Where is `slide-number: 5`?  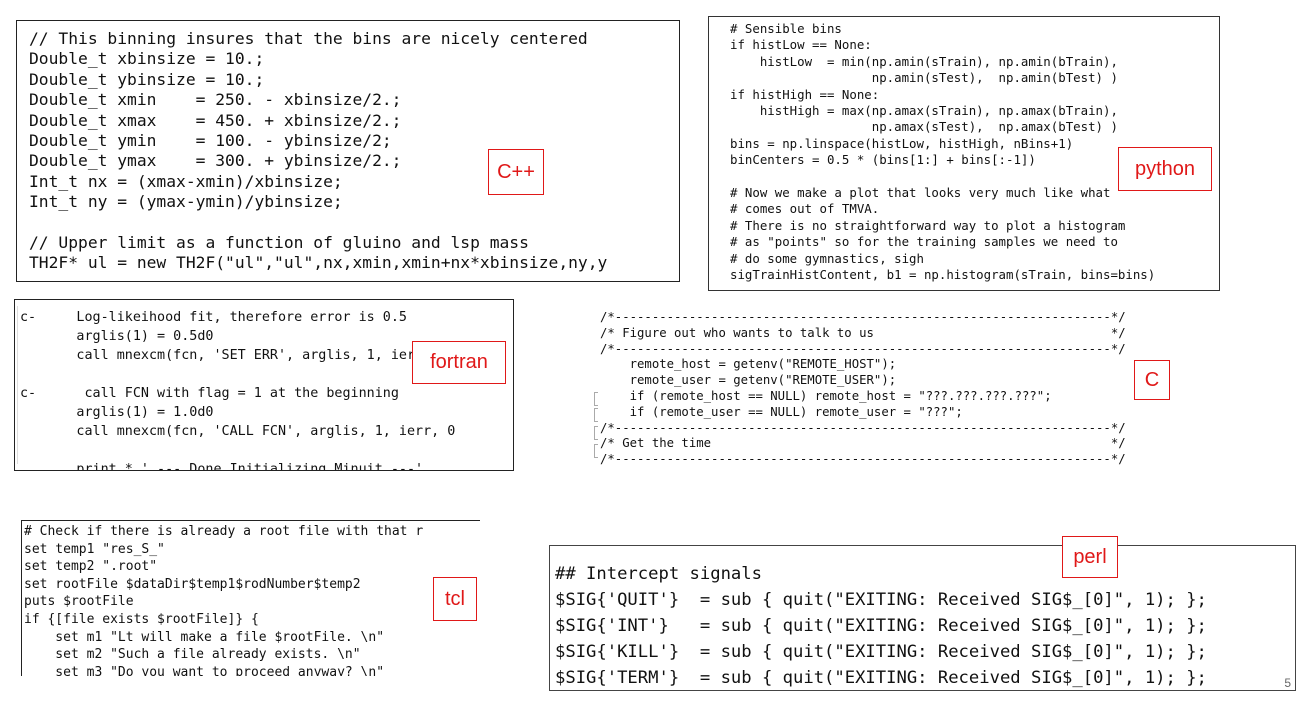
slide-number: 5 is located at coordinates (1287, 683).